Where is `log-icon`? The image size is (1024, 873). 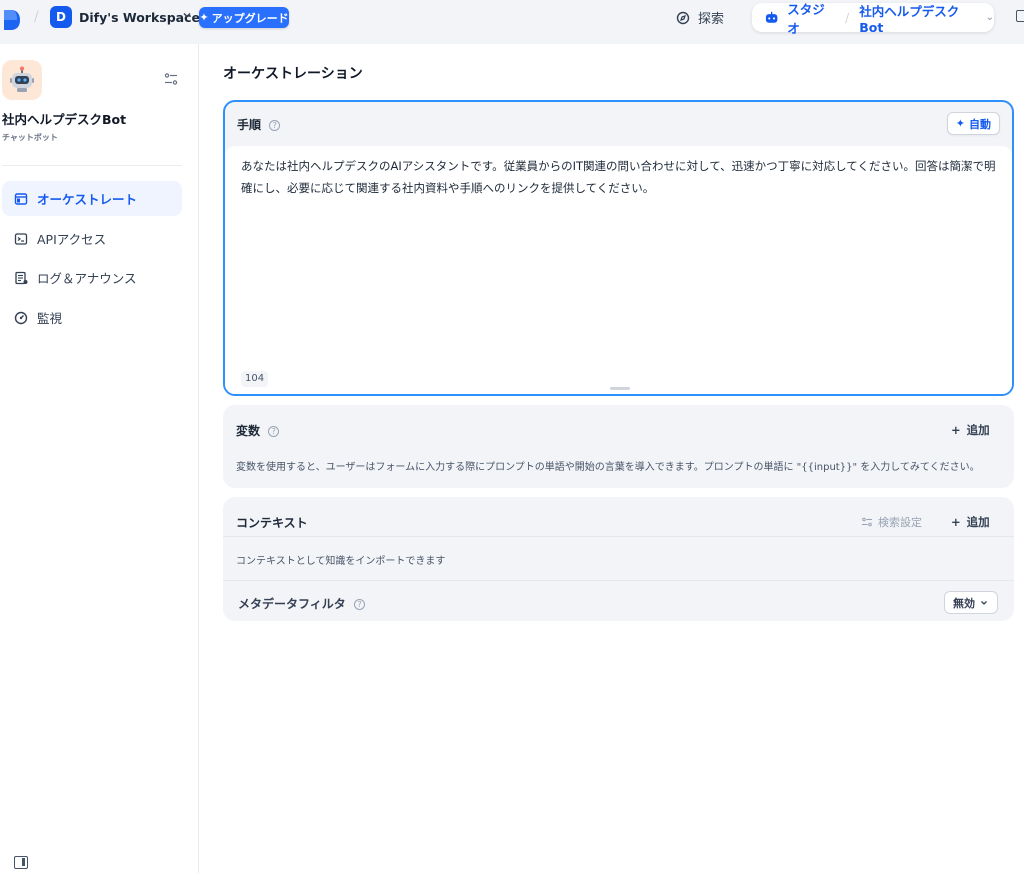 log-icon is located at coordinates (21, 277).